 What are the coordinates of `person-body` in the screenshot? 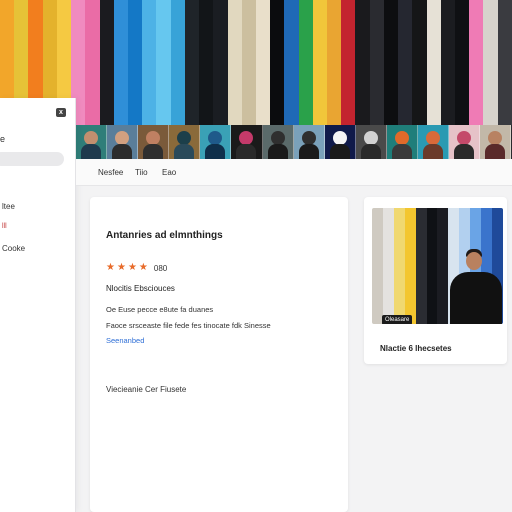 It's located at (476, 298).